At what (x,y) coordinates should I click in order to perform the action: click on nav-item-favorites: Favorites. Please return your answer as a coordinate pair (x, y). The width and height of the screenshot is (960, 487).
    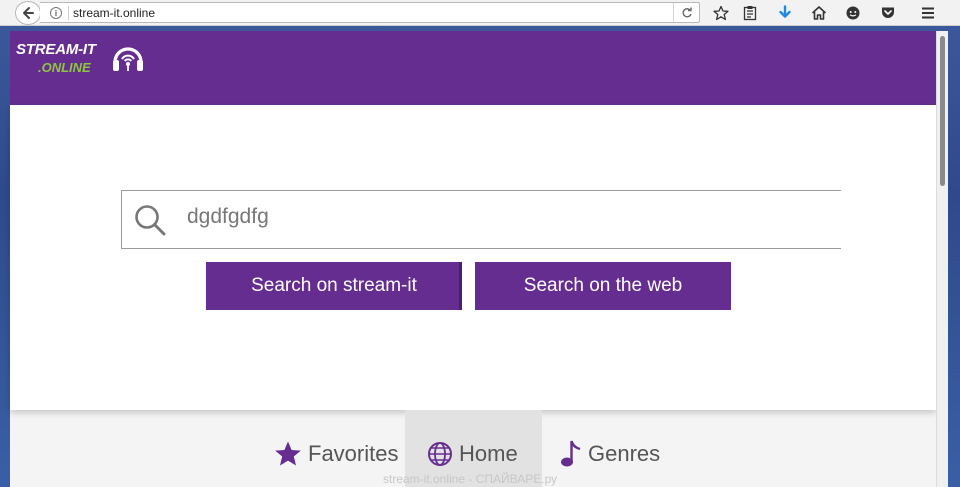
    Looking at the image, I should click on (336, 448).